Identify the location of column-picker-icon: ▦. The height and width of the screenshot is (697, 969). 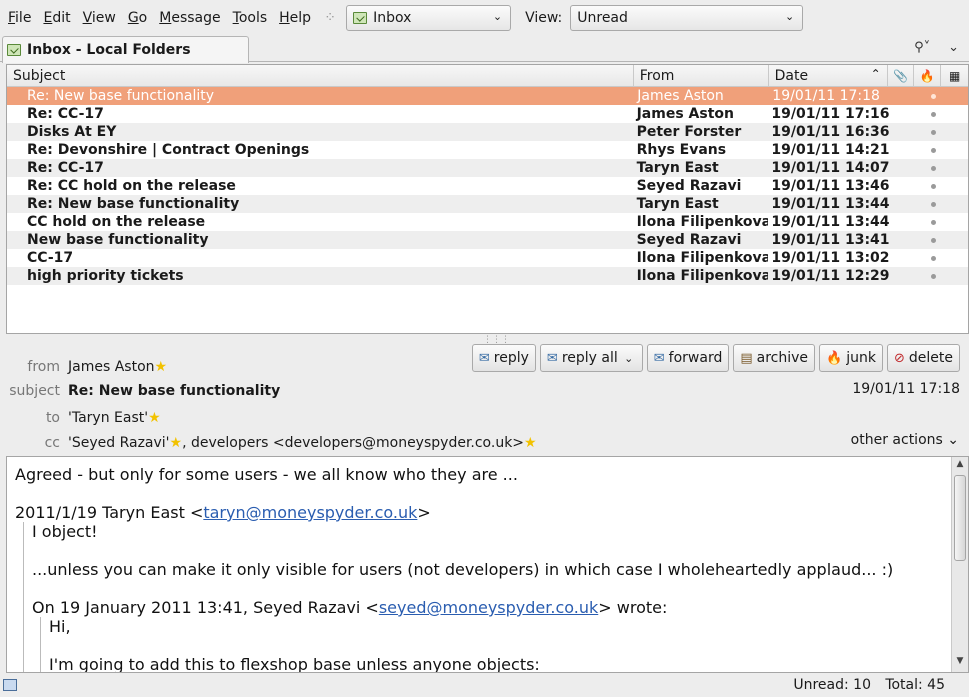
(954, 75).